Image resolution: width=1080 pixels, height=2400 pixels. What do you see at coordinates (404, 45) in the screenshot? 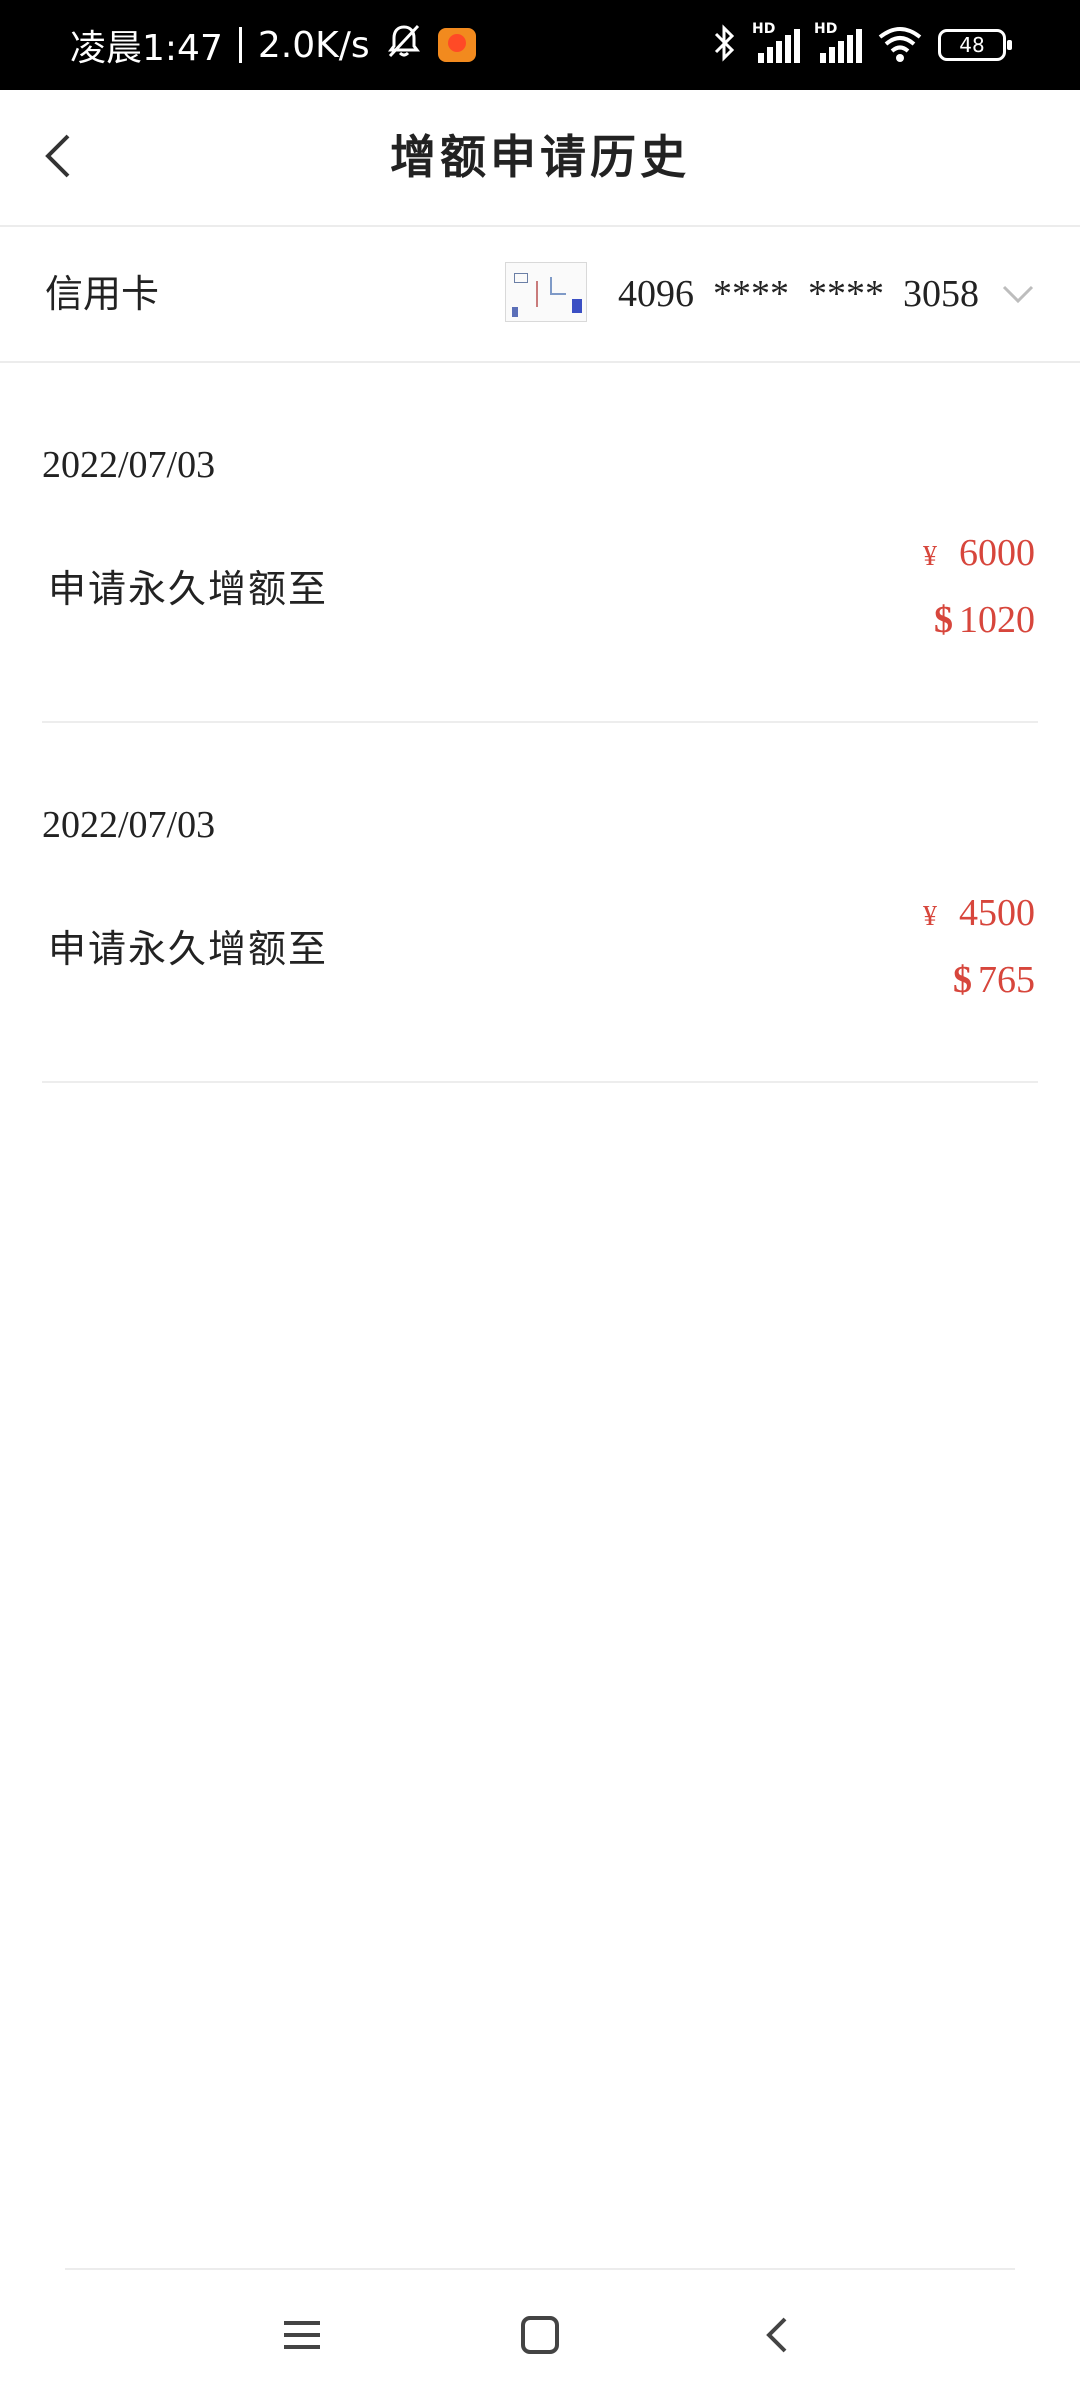
I see `bell-off-icon` at bounding box center [404, 45].